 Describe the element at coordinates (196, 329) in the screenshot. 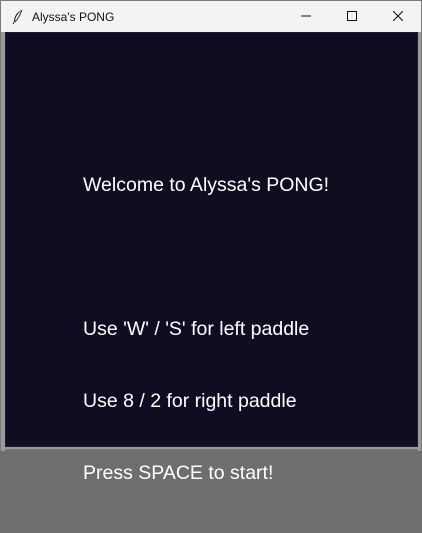

I see `left-paddle-instructions: Use 'W' / 'S' for left paddle` at that location.